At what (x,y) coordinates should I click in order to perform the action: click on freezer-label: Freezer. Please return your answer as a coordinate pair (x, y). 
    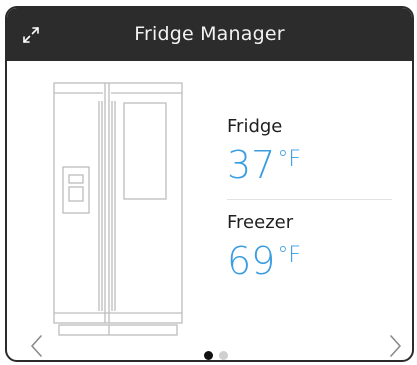
    Looking at the image, I should click on (260, 222).